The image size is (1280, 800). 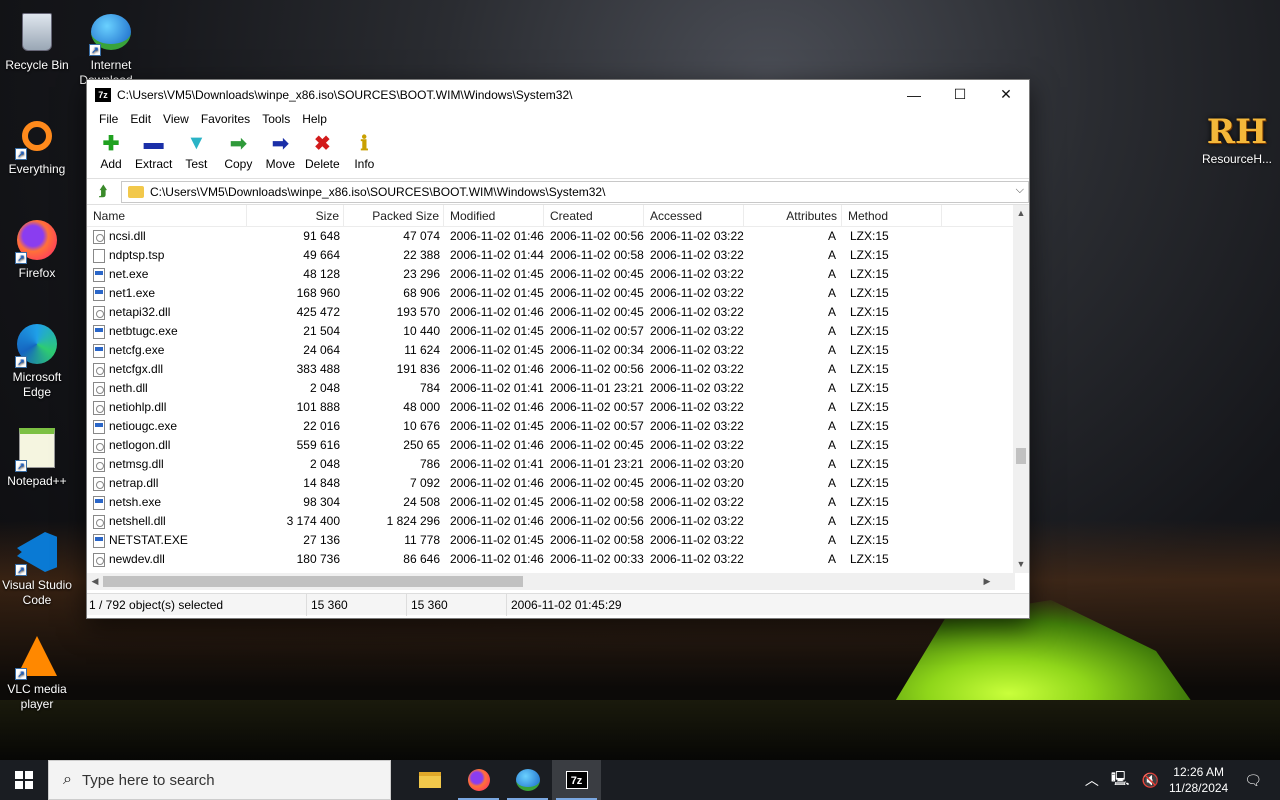 I want to click on desktop-icon-firefox: ↗ Firefox, so click(x=37, y=248).